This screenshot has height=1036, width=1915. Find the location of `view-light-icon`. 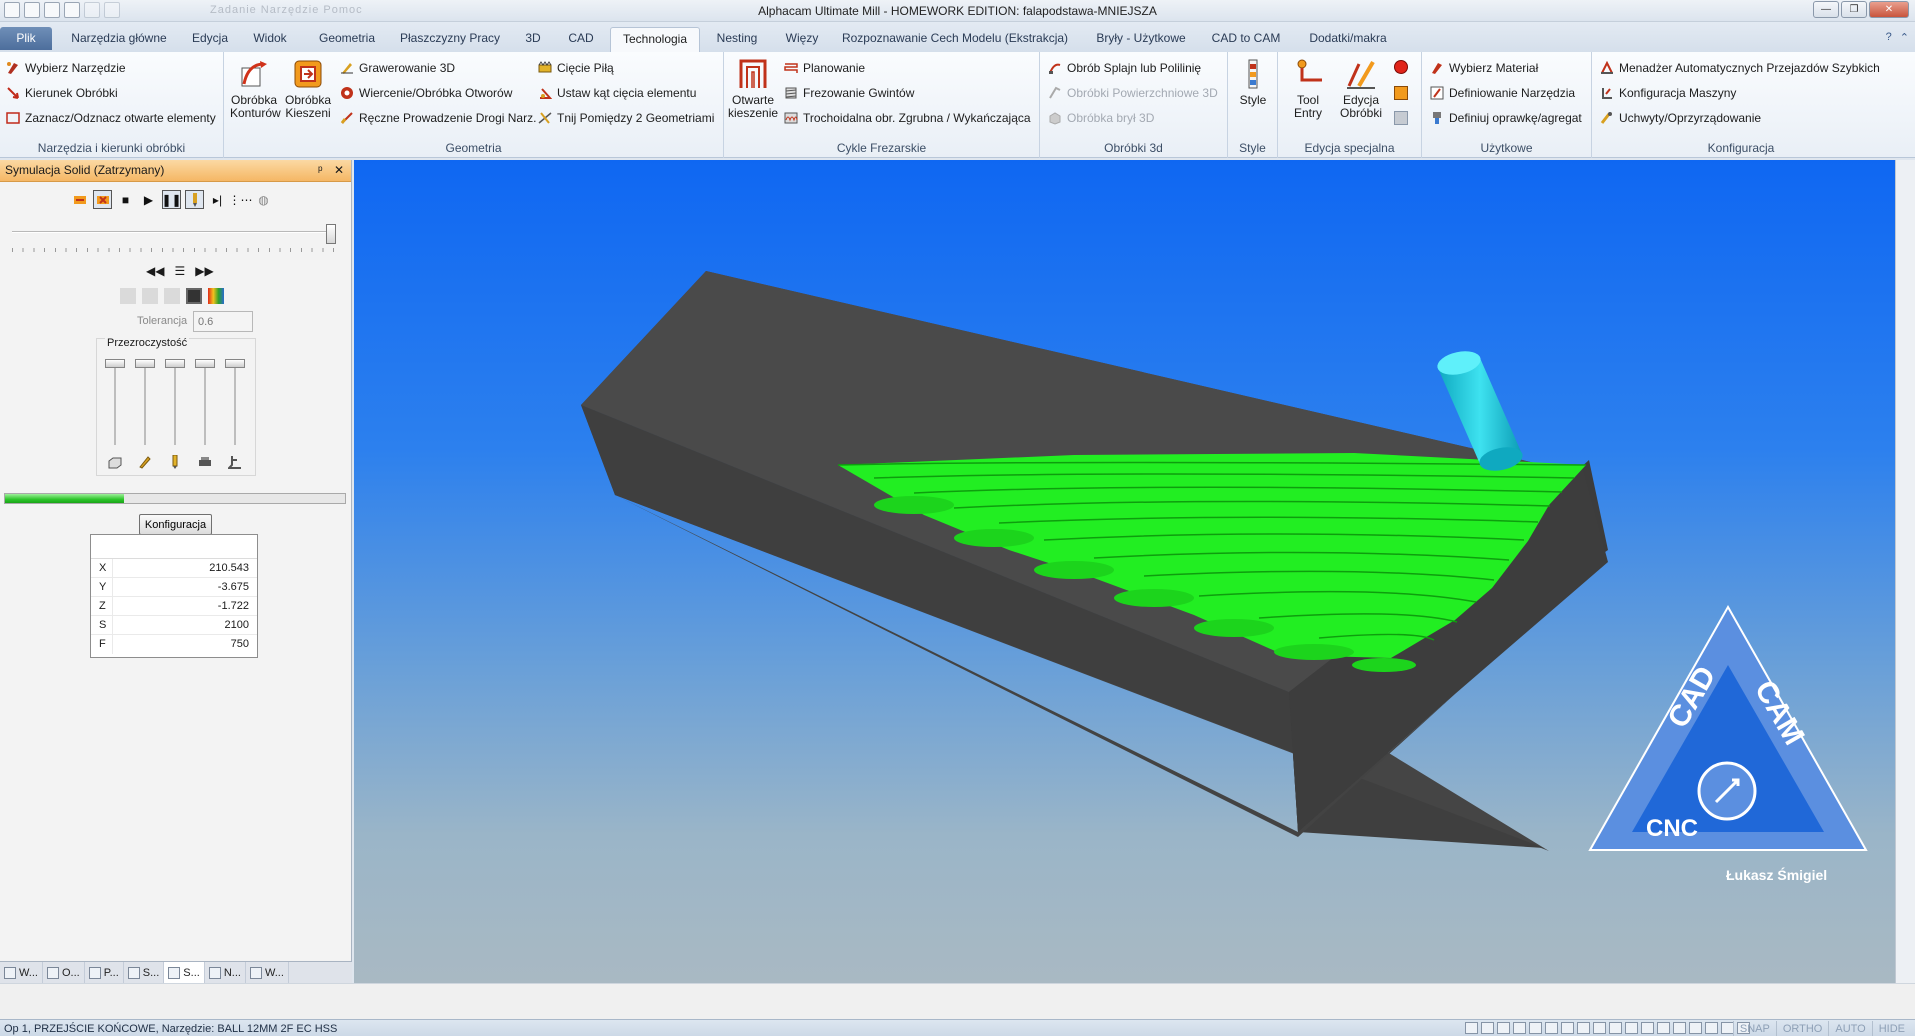

view-light-icon is located at coordinates (1679, 1028).